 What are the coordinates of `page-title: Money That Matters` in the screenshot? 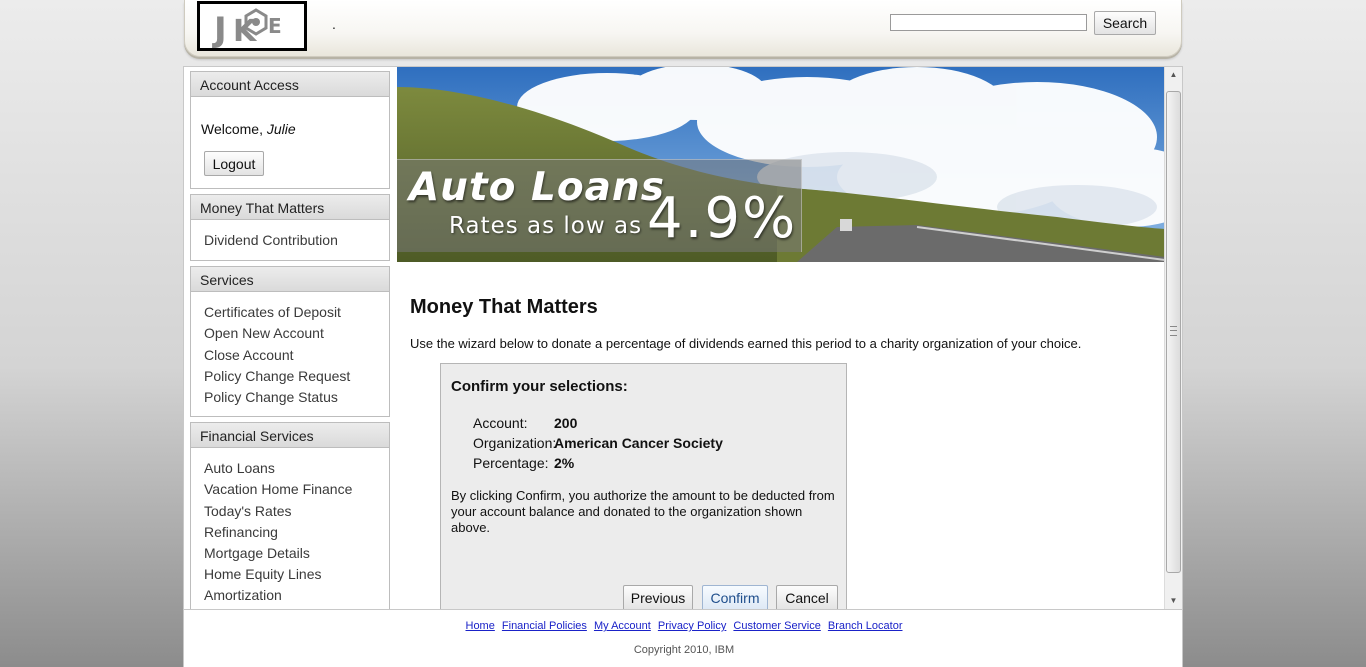 It's located at (504, 307).